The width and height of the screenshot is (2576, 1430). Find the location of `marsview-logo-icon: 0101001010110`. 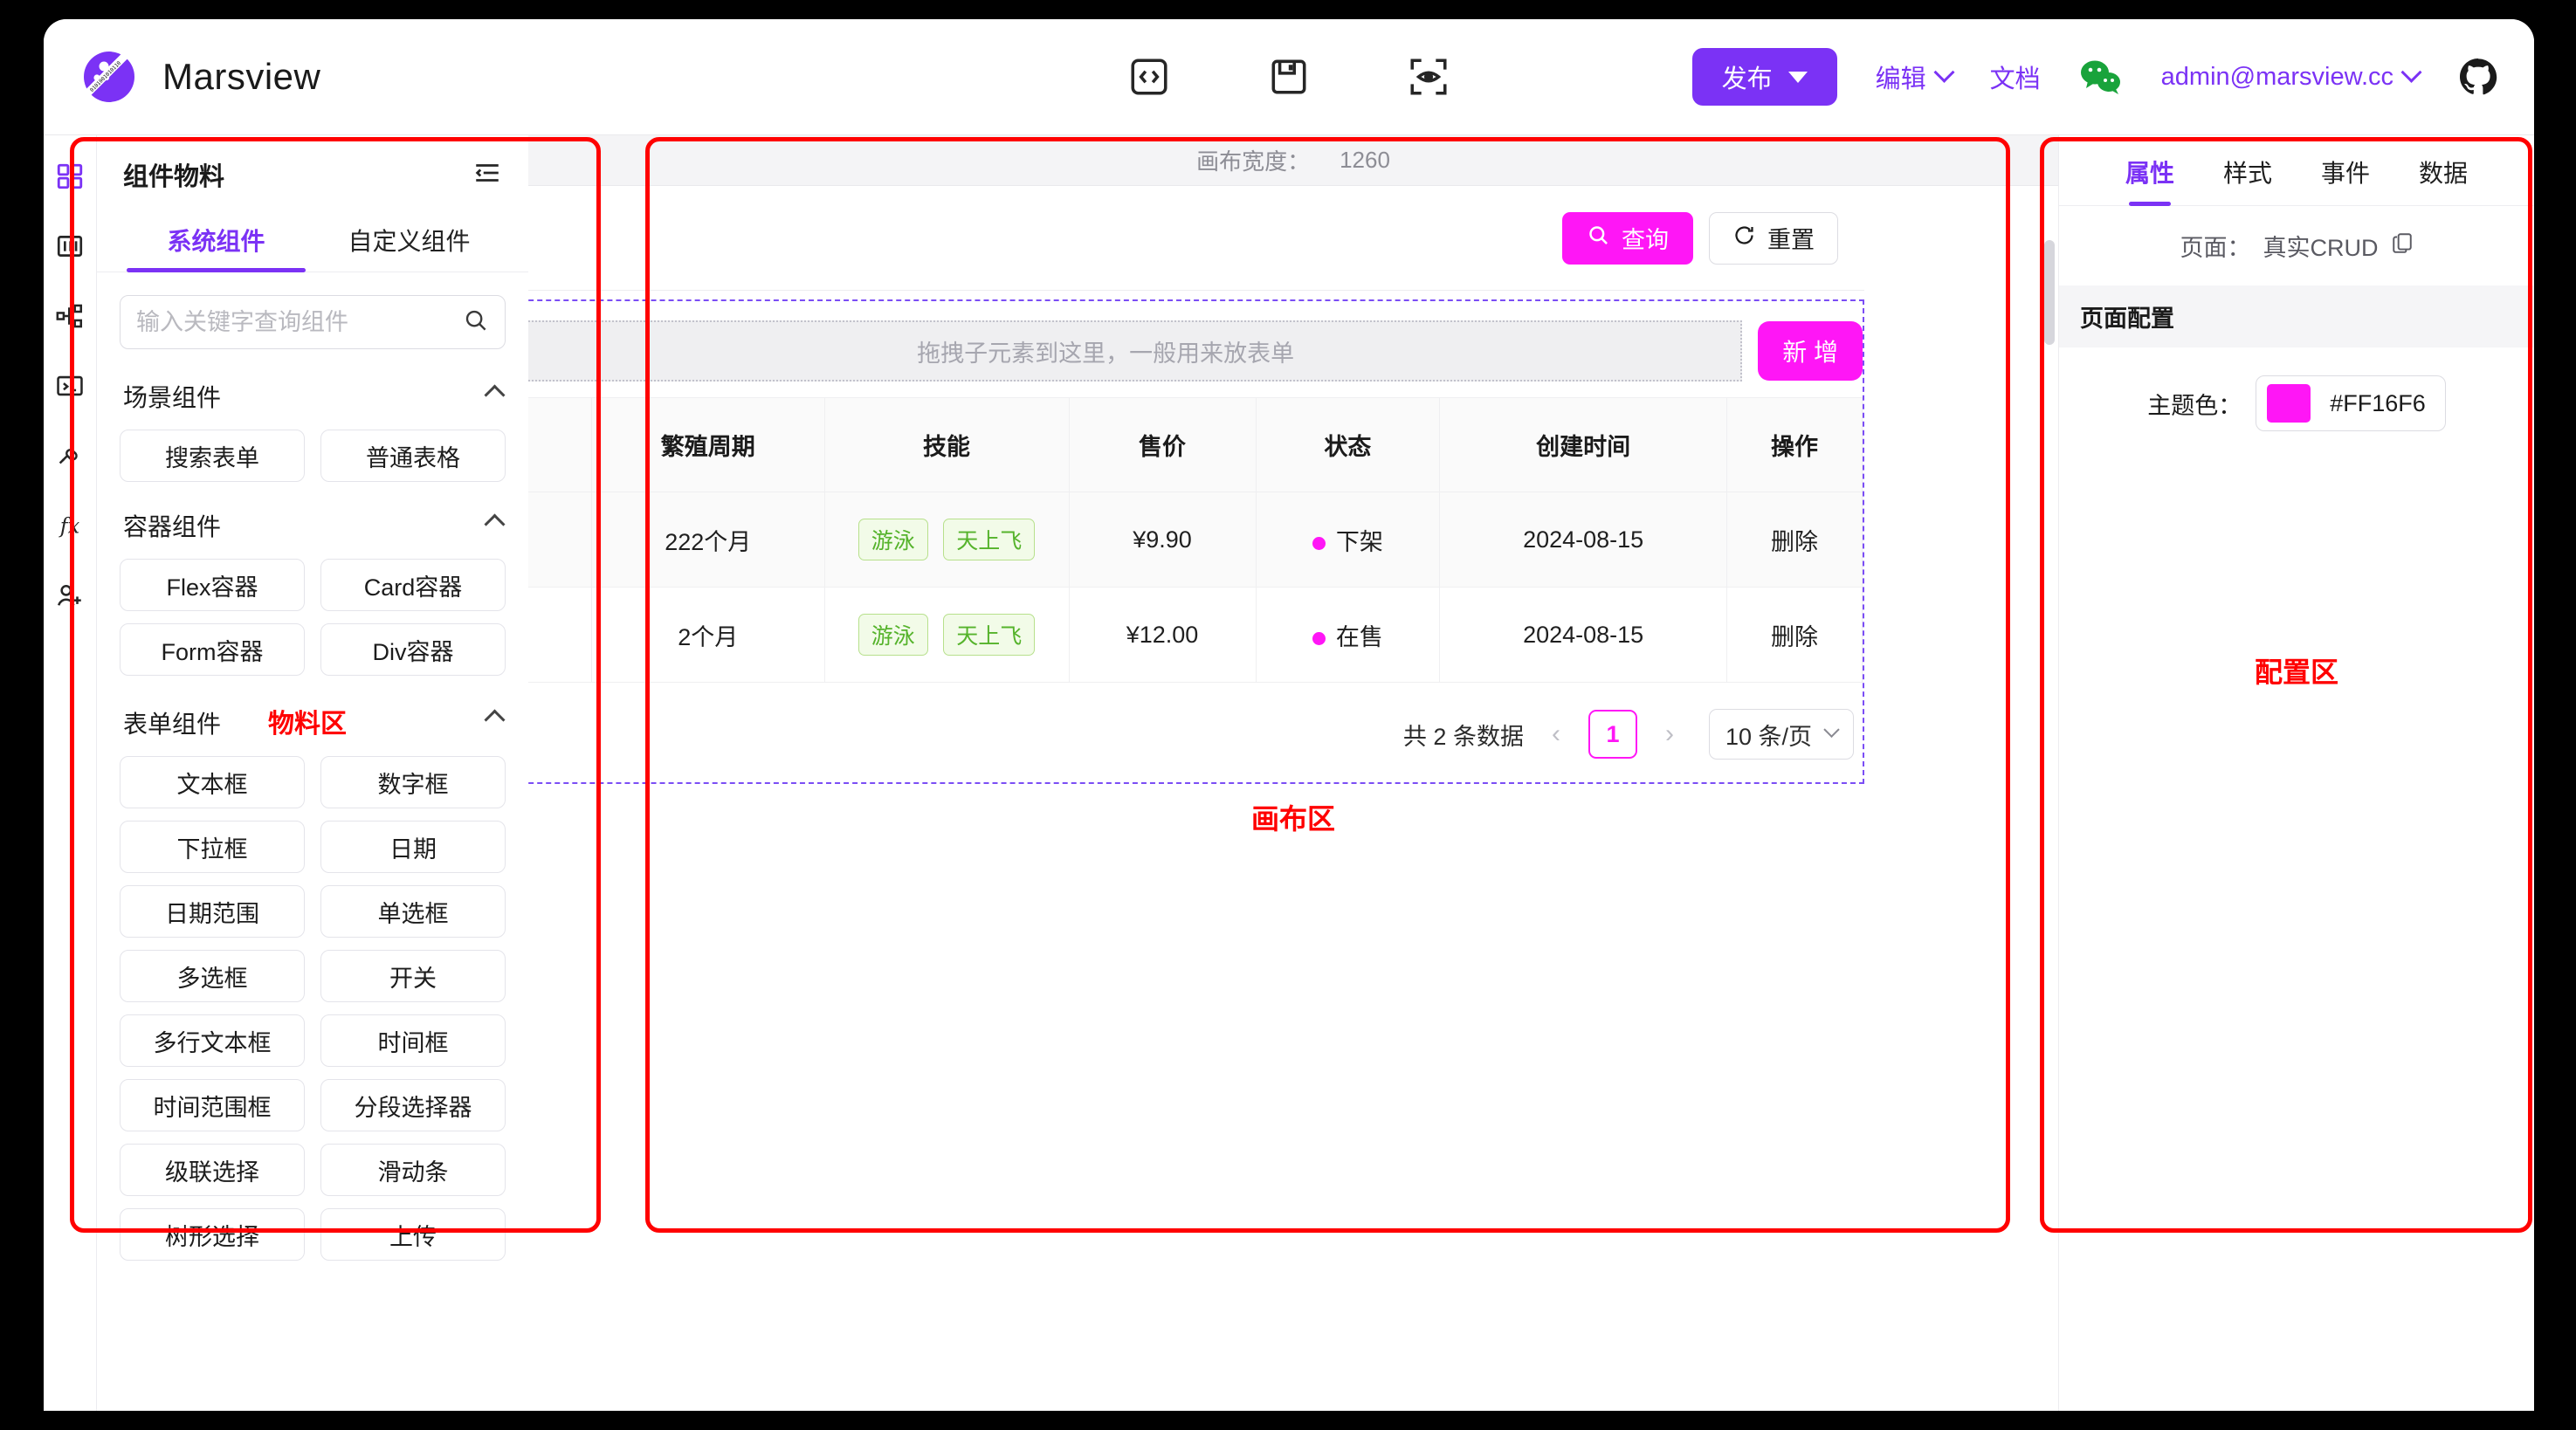

marsview-logo-icon: 0101001010110 is located at coordinates (109, 77).